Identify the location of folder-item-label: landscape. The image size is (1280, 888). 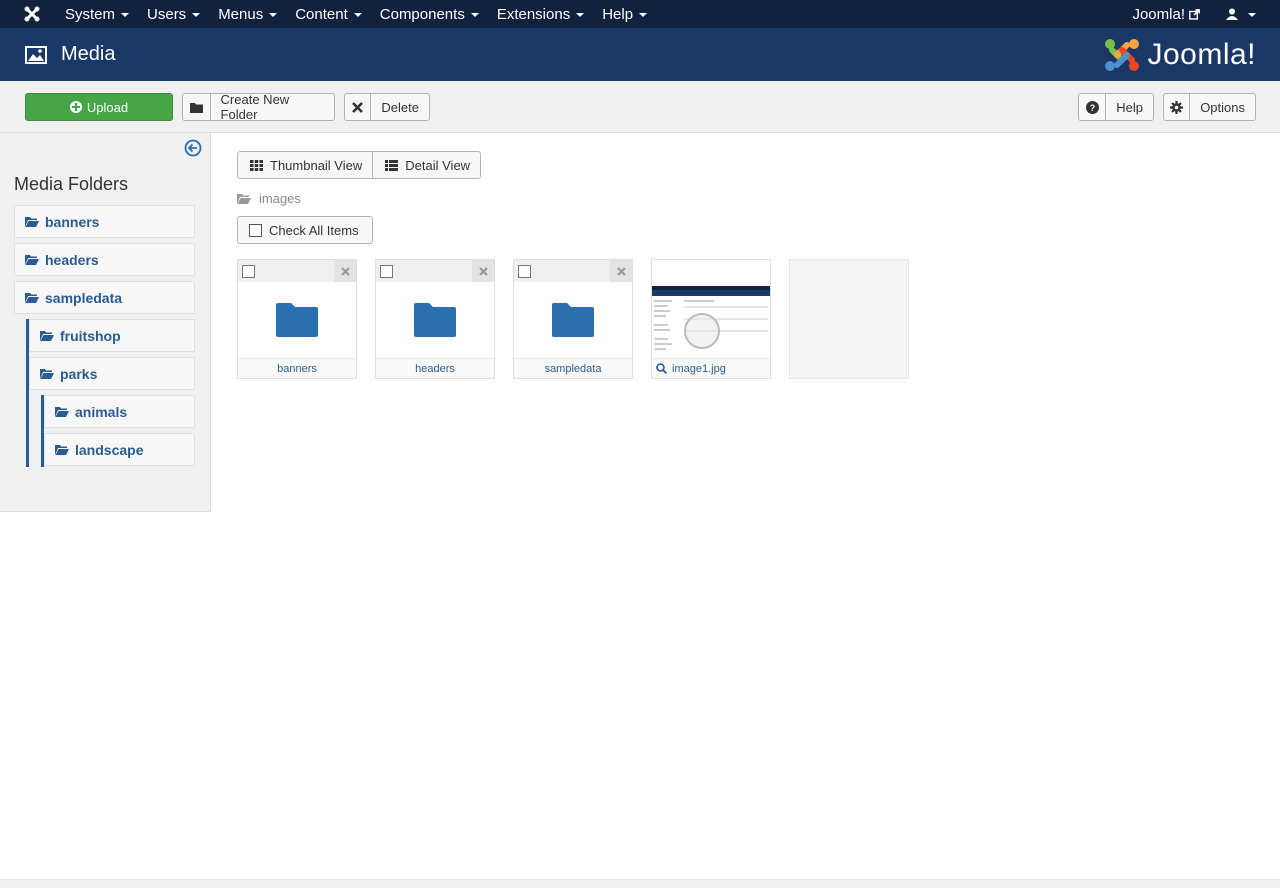
(109, 449).